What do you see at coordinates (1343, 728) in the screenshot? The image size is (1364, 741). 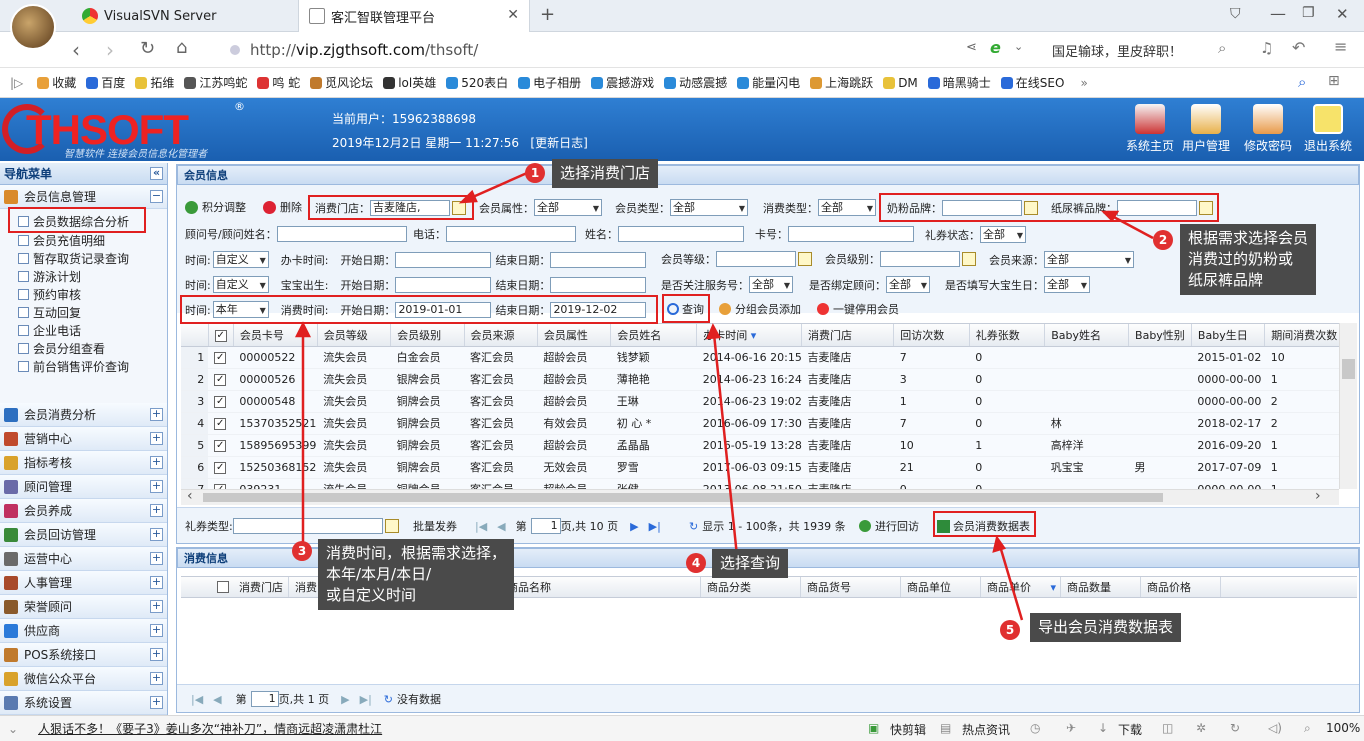 I see `zoom-level: 100%` at bounding box center [1343, 728].